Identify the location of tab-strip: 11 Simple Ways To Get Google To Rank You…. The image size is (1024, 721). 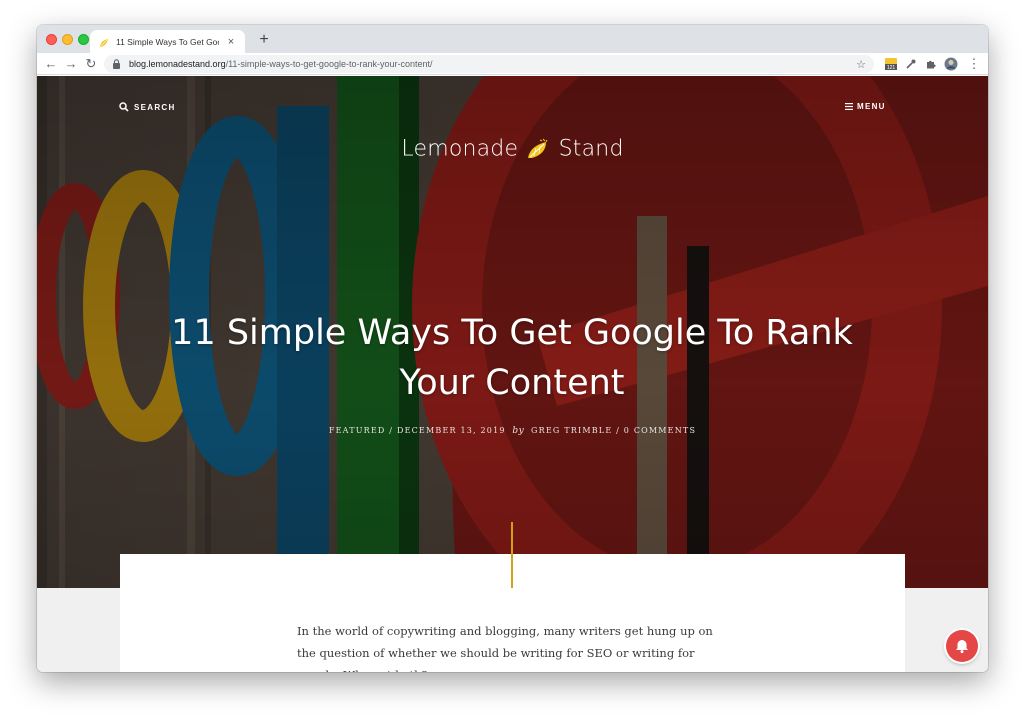
(512, 39).